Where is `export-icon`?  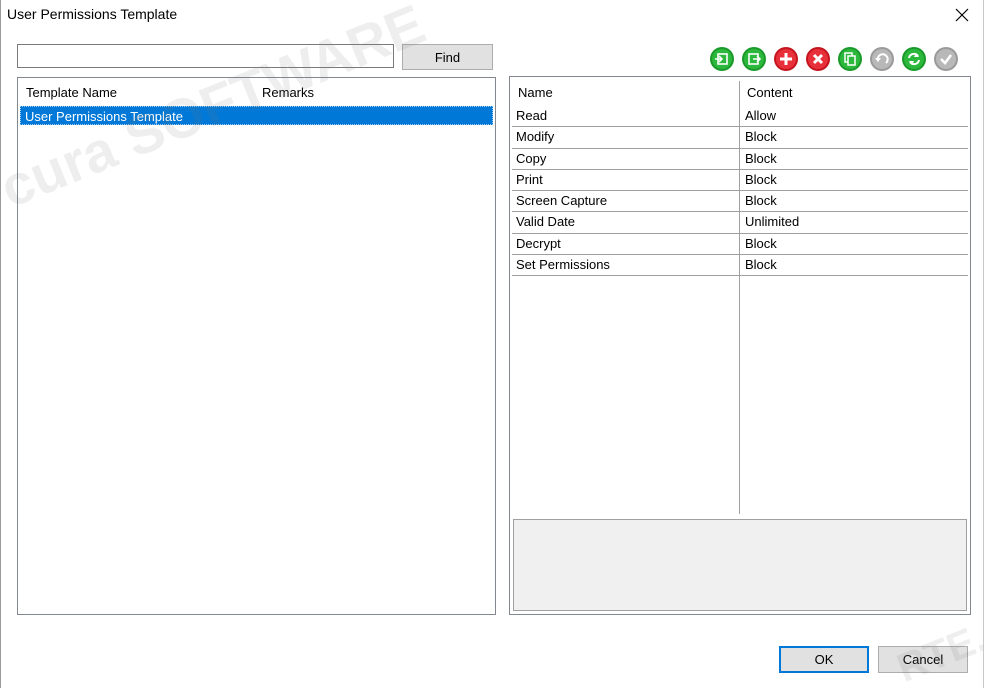 export-icon is located at coordinates (754, 59).